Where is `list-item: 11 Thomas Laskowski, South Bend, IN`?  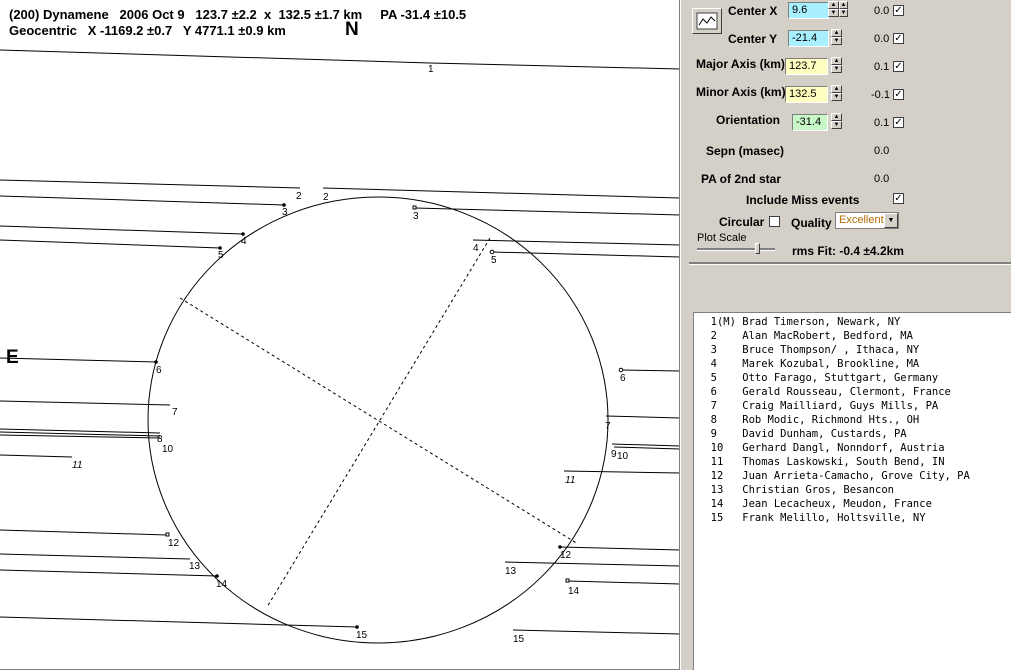
list-item: 11 Thomas Laskowski, South Bend, IN is located at coordinates (821, 462).